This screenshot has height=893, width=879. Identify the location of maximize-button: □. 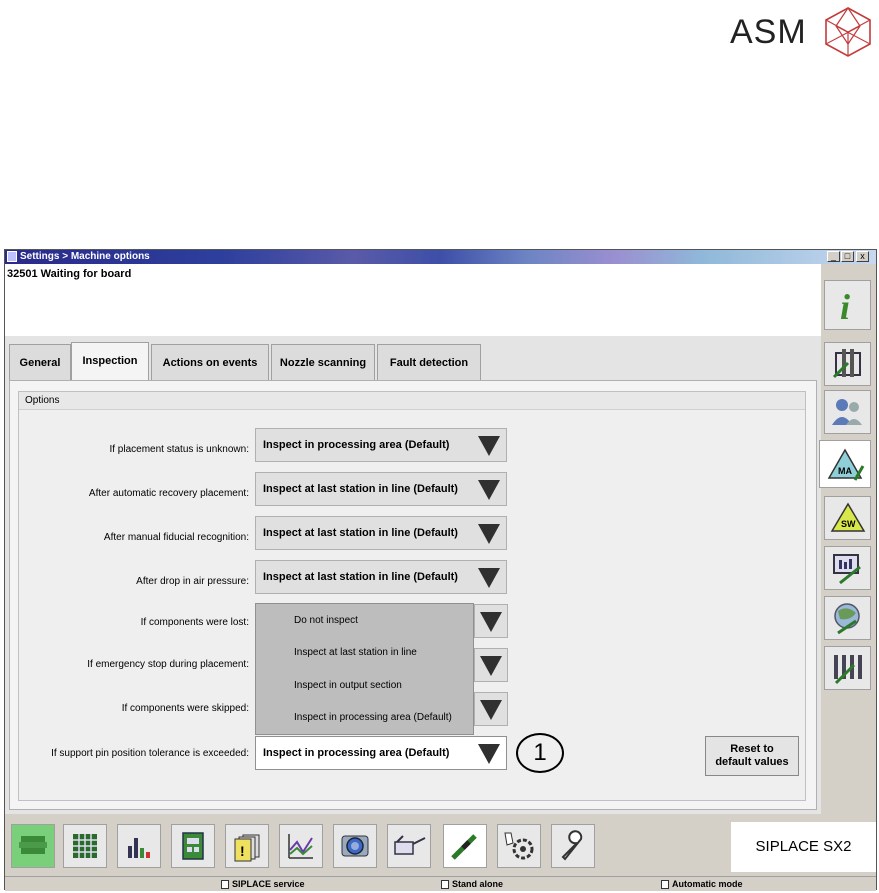
(847, 256).